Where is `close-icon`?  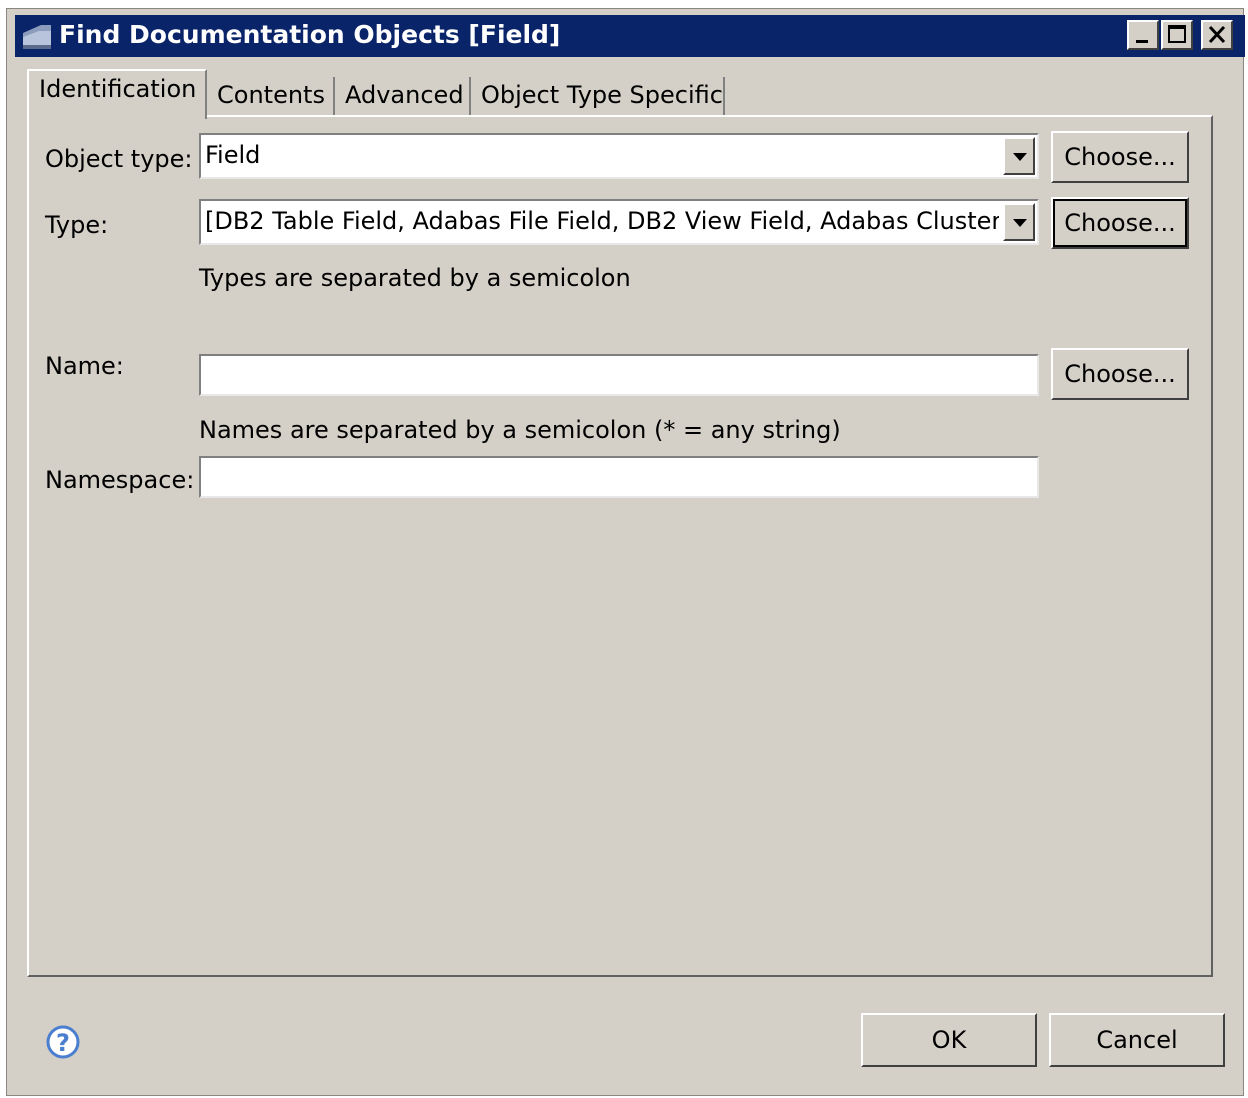
close-icon is located at coordinates (1217, 34).